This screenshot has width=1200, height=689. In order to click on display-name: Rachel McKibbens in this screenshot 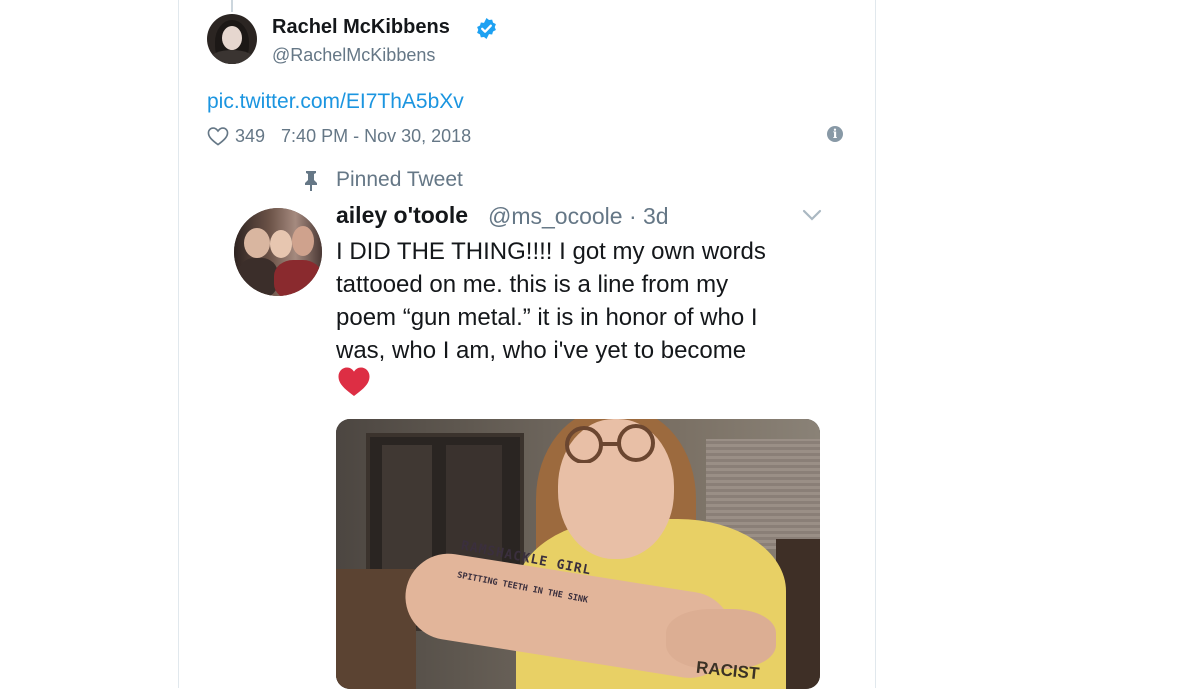, I will do `click(361, 27)`.